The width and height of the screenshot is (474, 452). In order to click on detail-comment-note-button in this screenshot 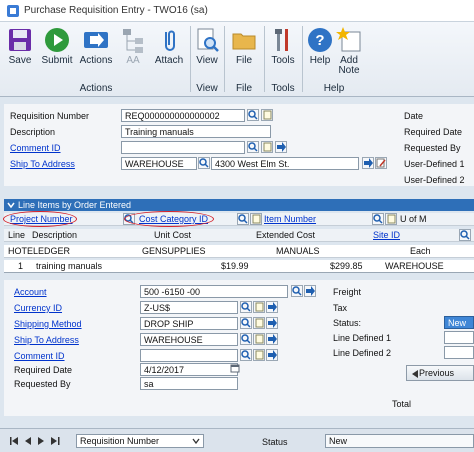, I will do `click(259, 355)`.